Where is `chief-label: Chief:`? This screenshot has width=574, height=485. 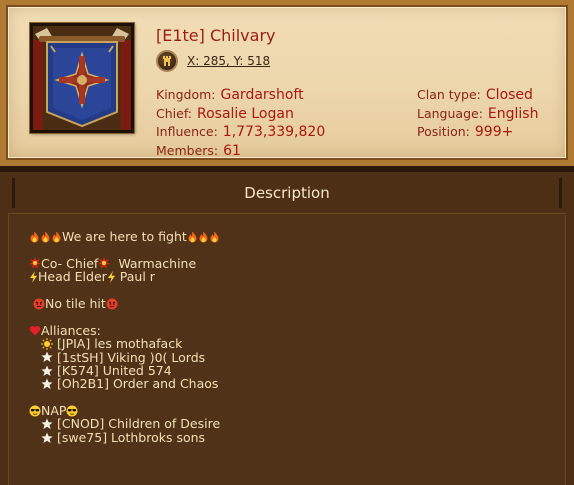 chief-label: Chief: is located at coordinates (174, 113).